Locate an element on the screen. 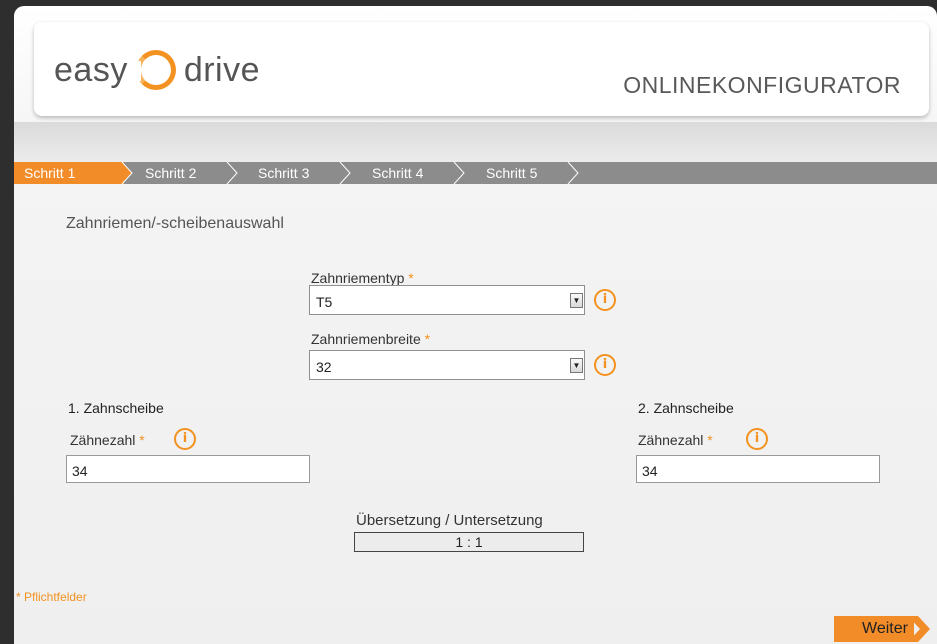 Image resolution: width=937 pixels, height=644 pixels. pulley-1-teeth-input: 34 is located at coordinates (188, 469).